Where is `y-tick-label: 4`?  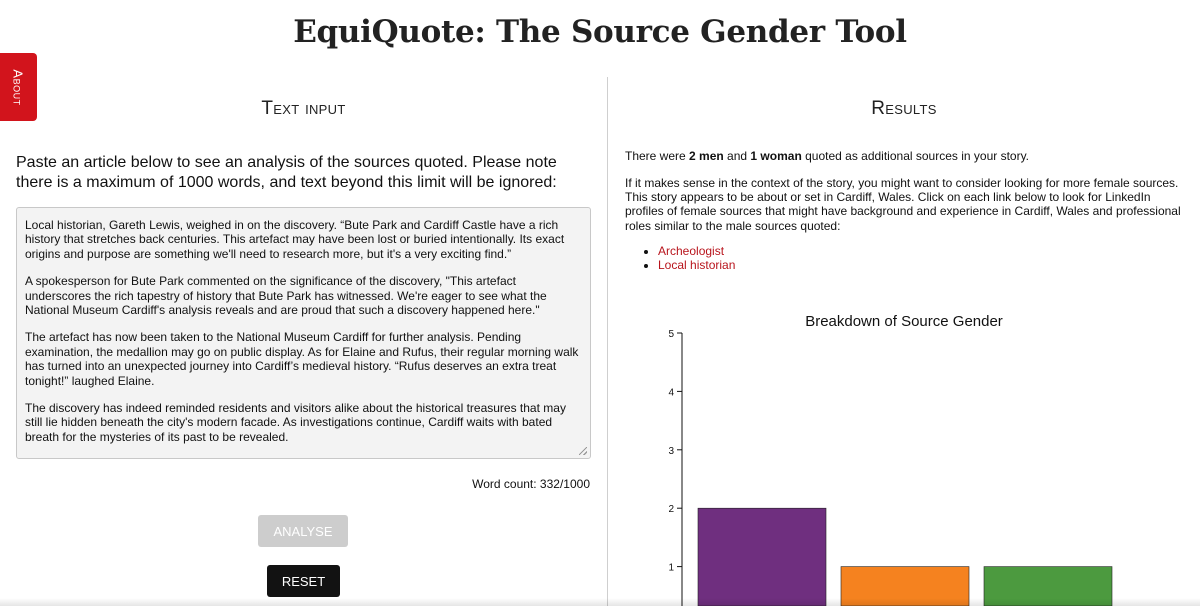
y-tick-label: 4 is located at coordinates (671, 392).